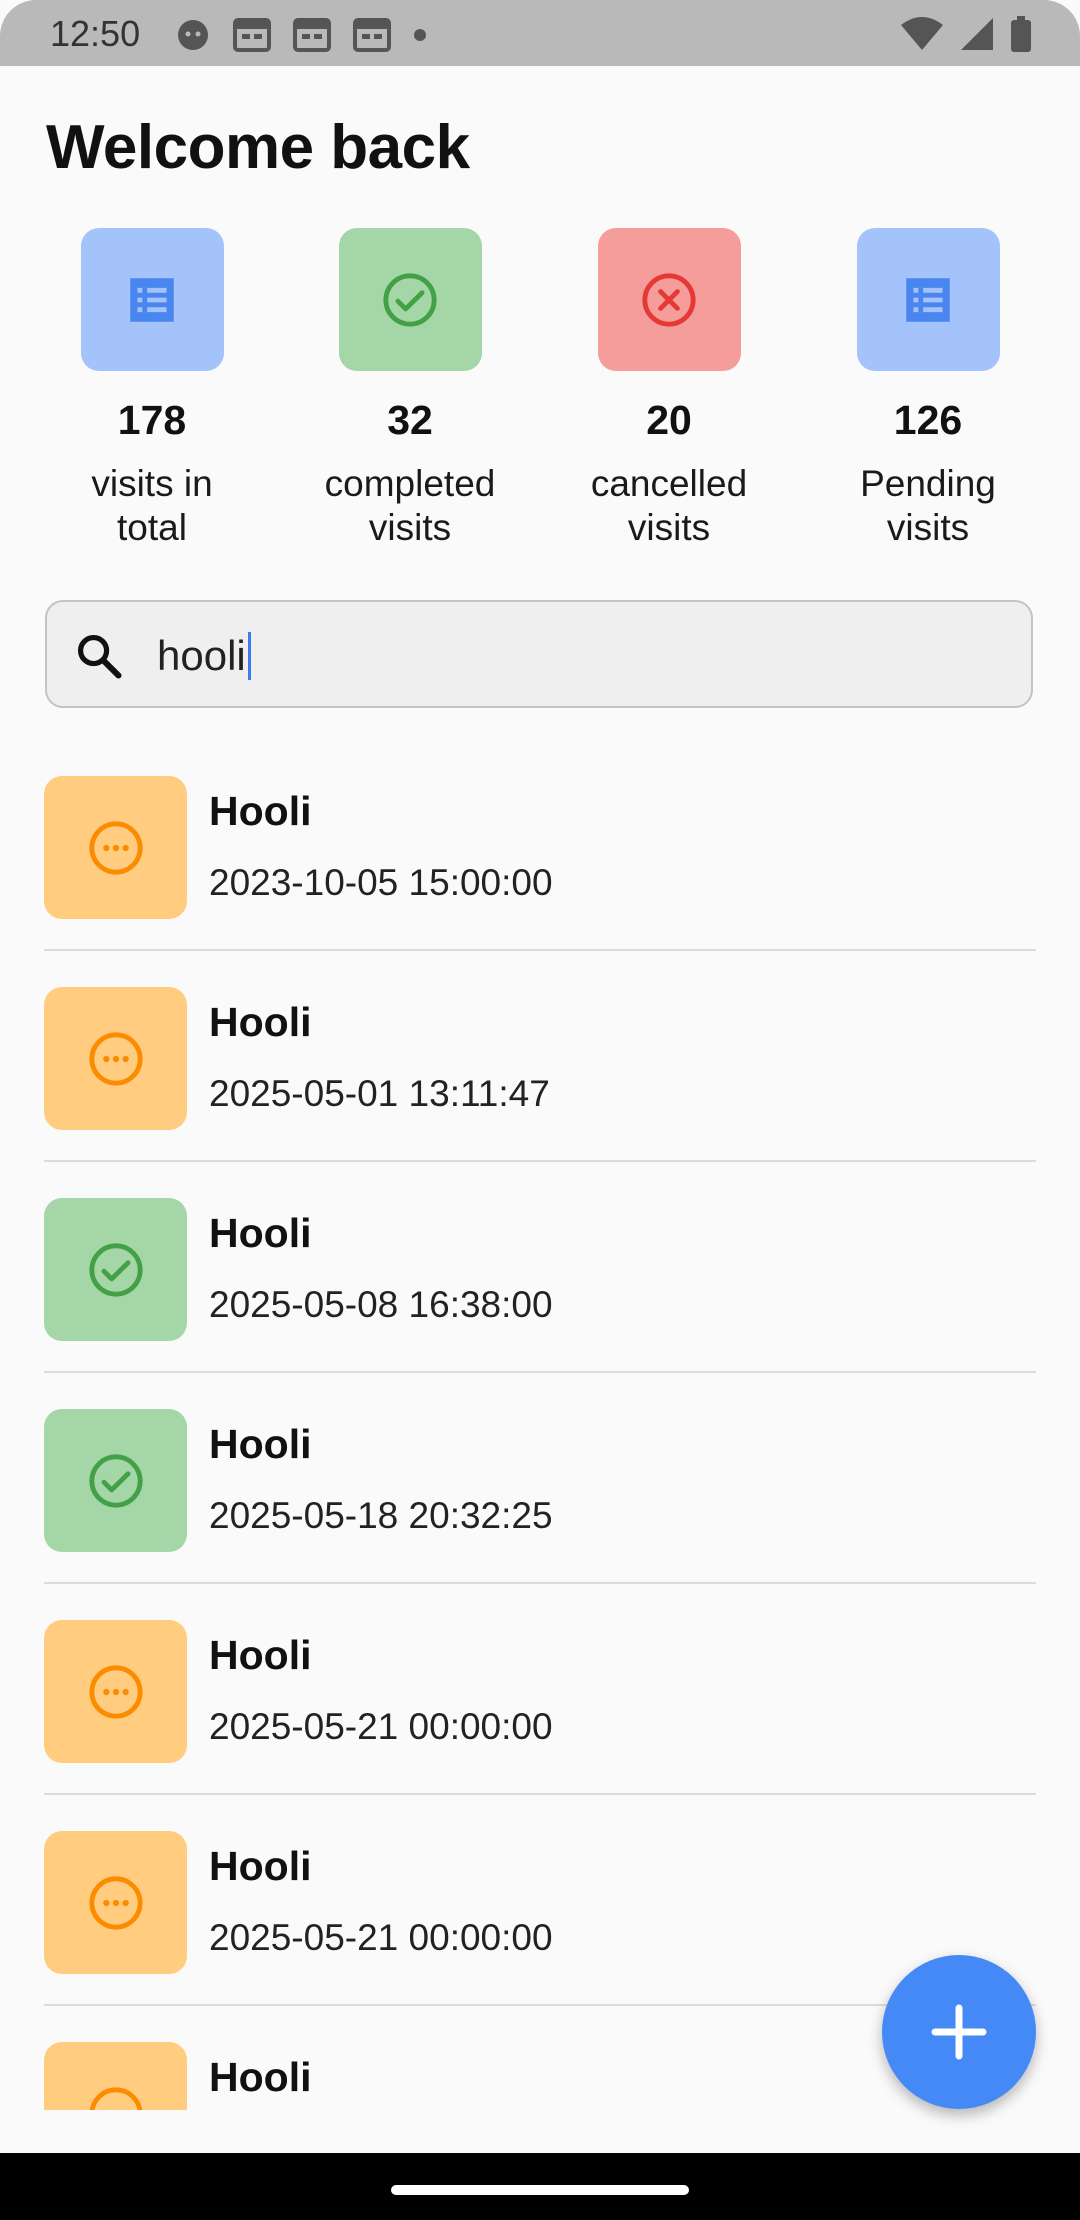 This screenshot has height=2220, width=1080. What do you see at coordinates (928, 420) in the screenshot?
I see `stat-value: 126` at bounding box center [928, 420].